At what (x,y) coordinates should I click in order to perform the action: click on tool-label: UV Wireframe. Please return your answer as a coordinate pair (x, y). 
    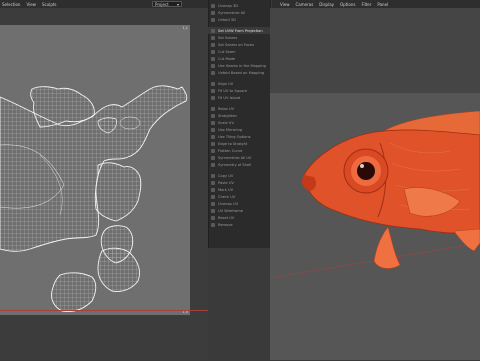
    Looking at the image, I should click on (230, 210).